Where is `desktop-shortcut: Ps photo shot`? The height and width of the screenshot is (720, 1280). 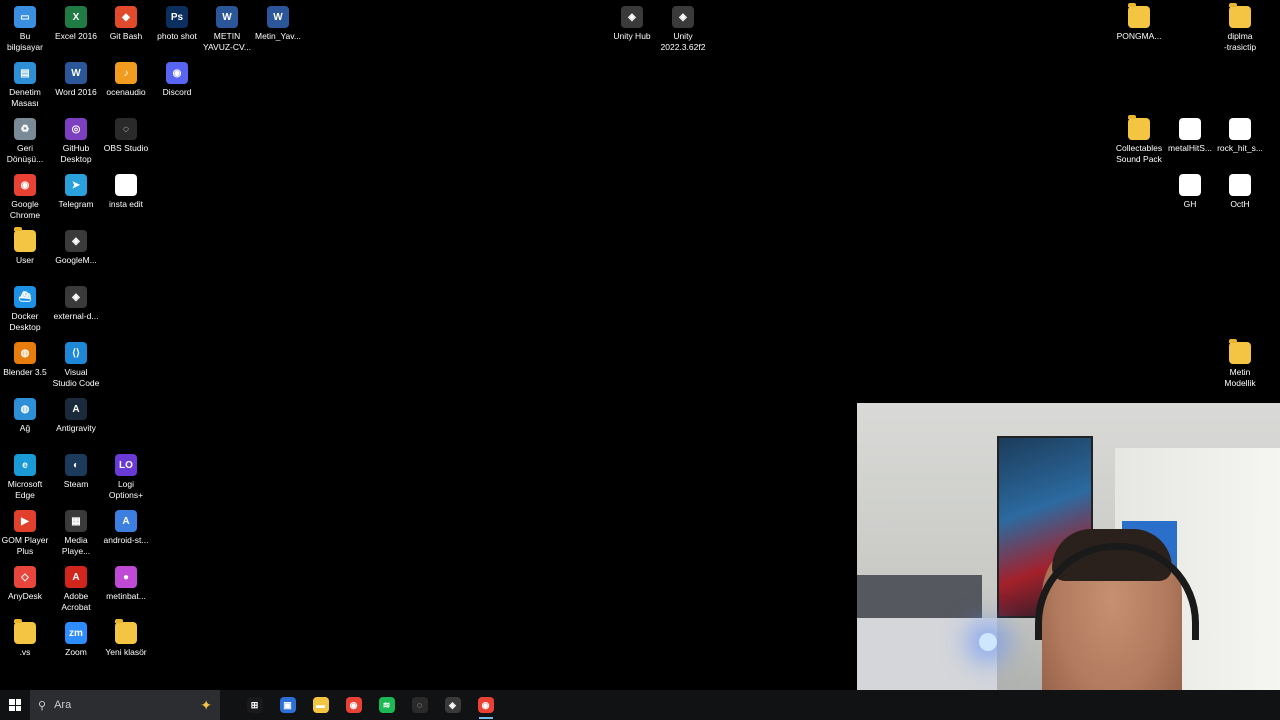 desktop-shortcut: Ps photo shot is located at coordinates (177, 21).